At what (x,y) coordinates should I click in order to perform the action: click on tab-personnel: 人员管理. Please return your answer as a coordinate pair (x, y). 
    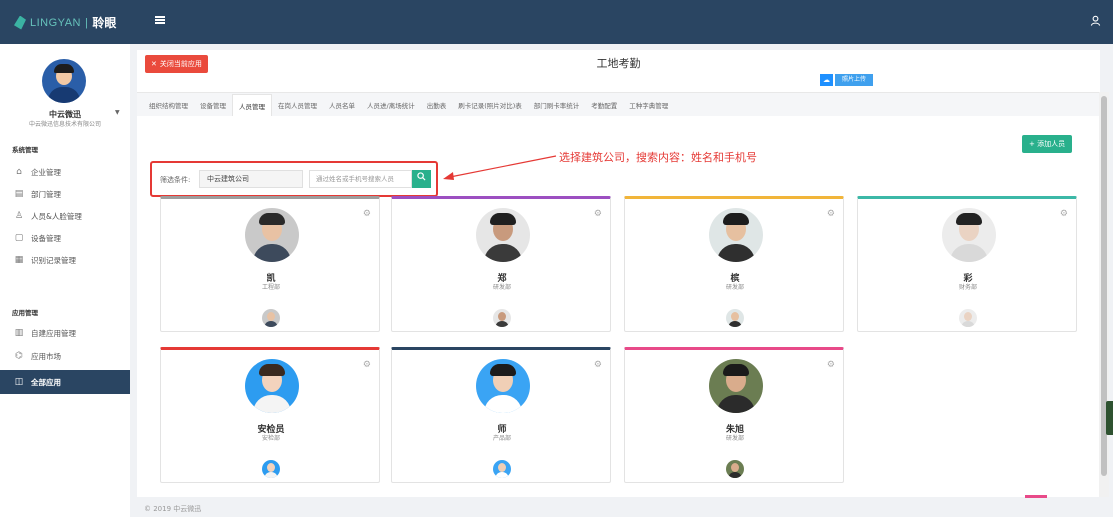
    Looking at the image, I should click on (252, 105).